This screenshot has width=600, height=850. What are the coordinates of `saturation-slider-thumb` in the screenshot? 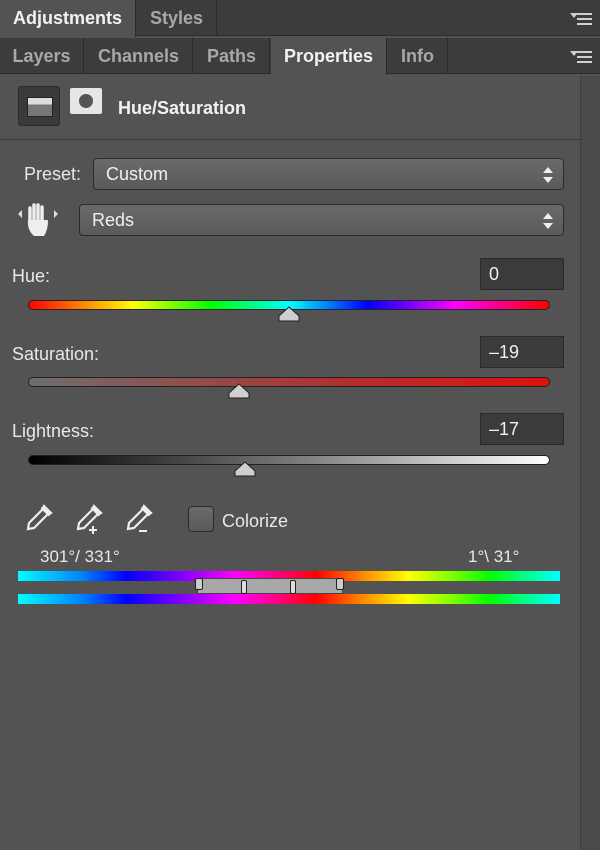 It's located at (239, 391).